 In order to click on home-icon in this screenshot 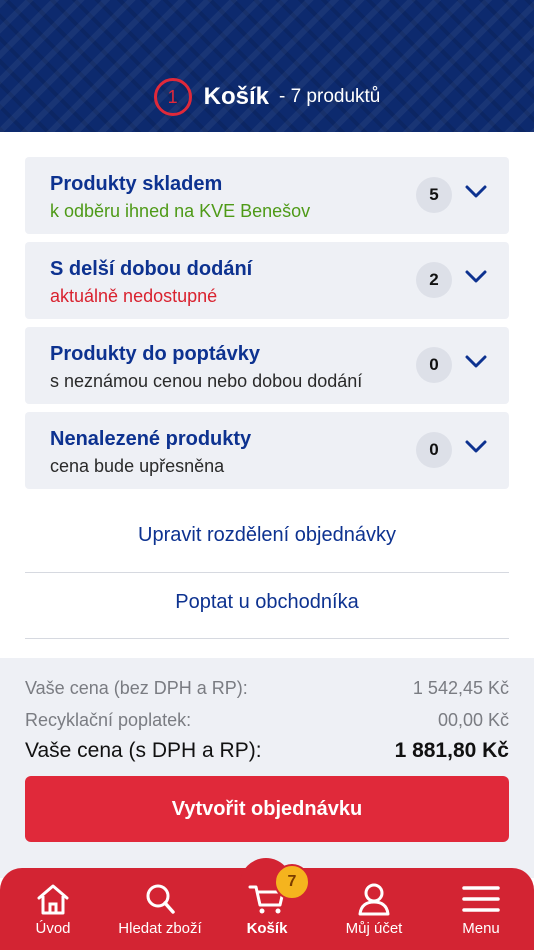, I will do `click(53, 899)`.